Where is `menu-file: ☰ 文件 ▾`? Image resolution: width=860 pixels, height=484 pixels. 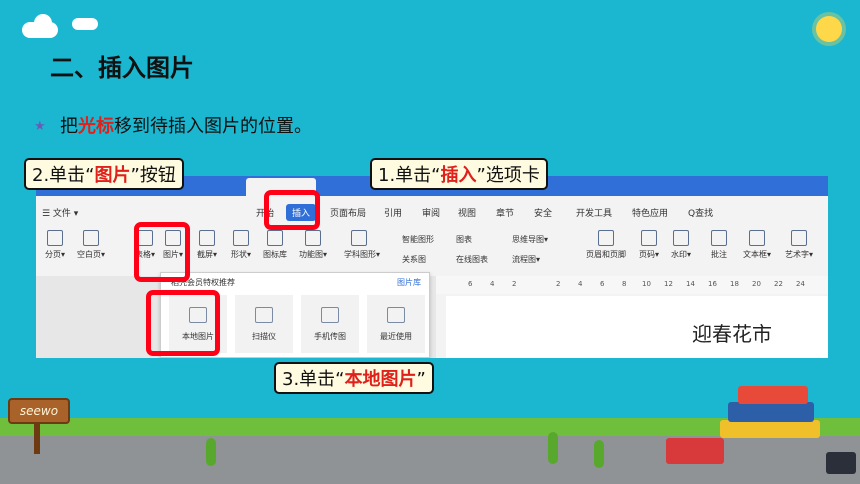
menu-file: ☰ 文件 ▾ is located at coordinates (60, 212).